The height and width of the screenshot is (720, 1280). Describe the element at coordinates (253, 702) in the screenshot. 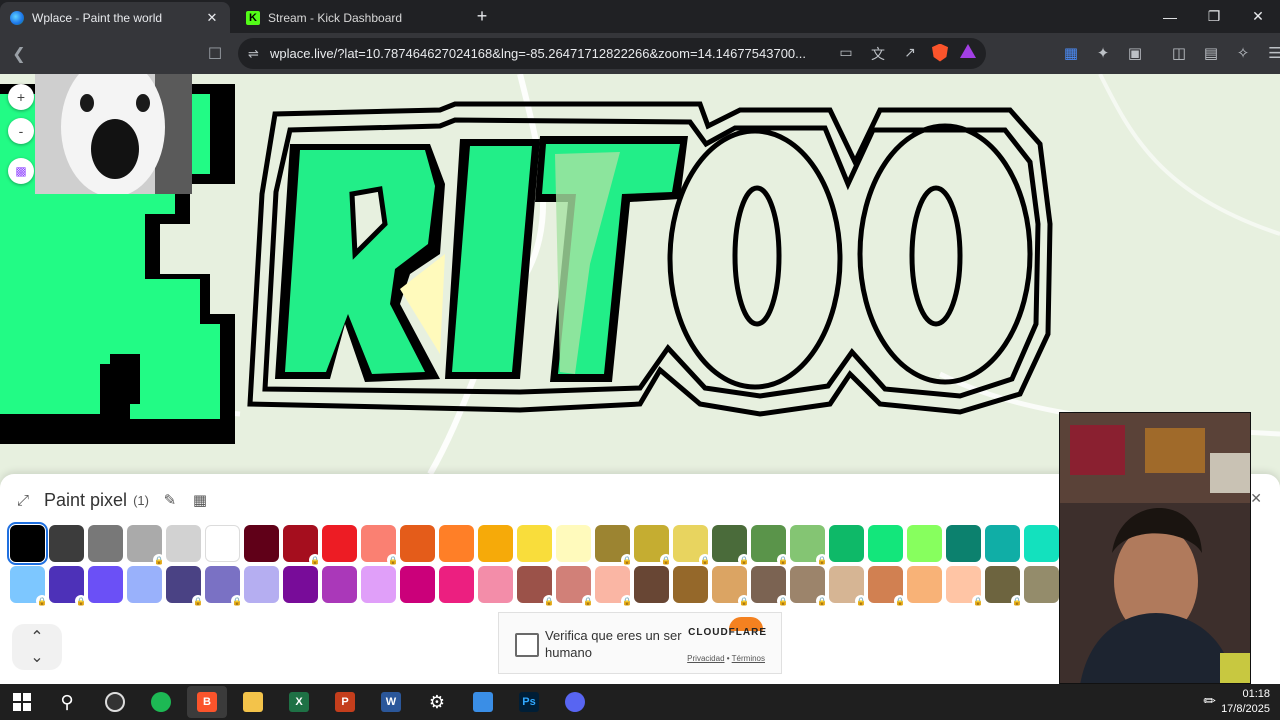

I see `file-explorer-icon` at that location.